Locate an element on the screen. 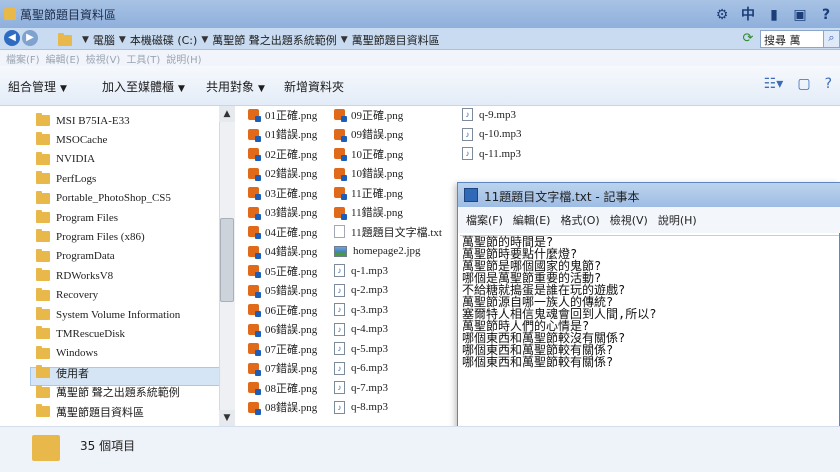 This screenshot has height=472, width=840. file-item: ♪ q-4.mp3 is located at coordinates (361, 329).